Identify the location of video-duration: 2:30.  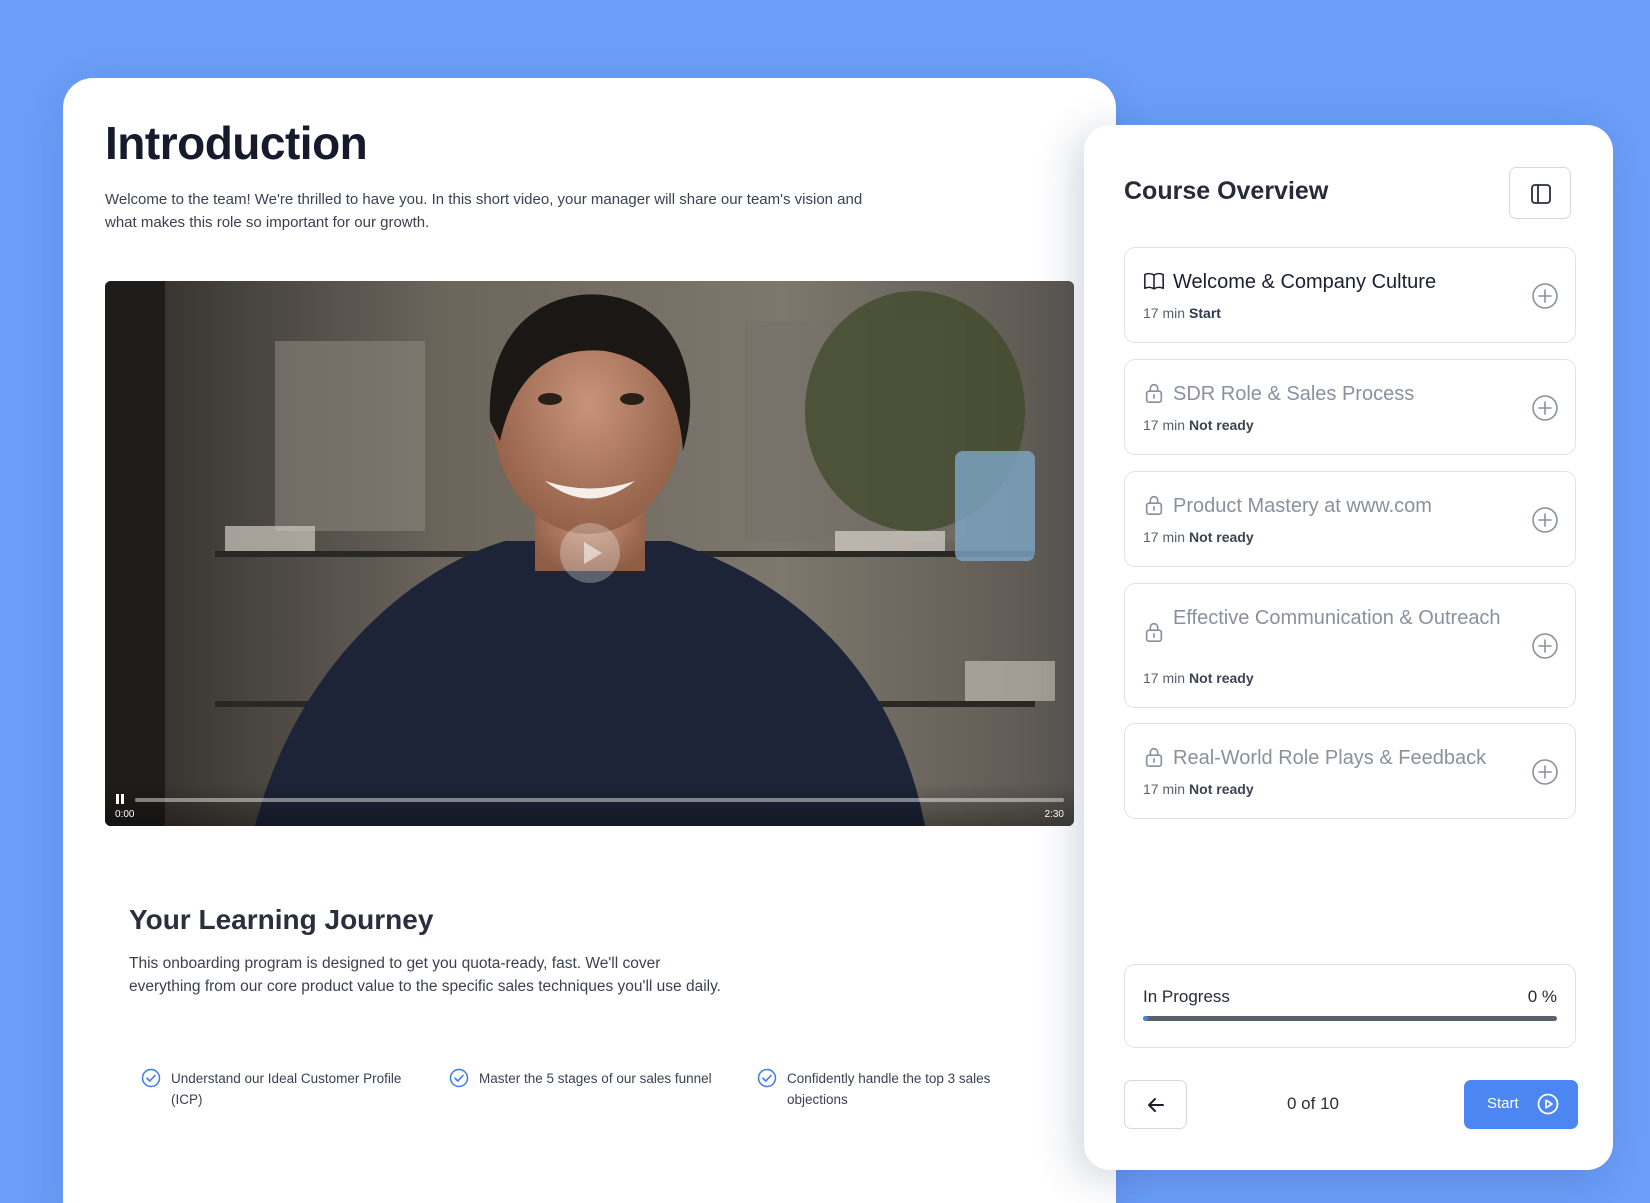
(1054, 814).